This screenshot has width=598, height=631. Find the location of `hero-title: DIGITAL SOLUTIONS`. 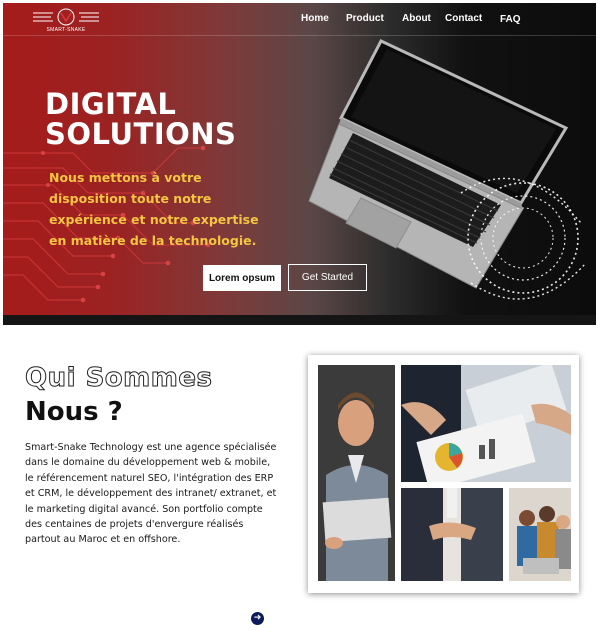

hero-title: DIGITAL SOLUTIONS is located at coordinates (140, 119).